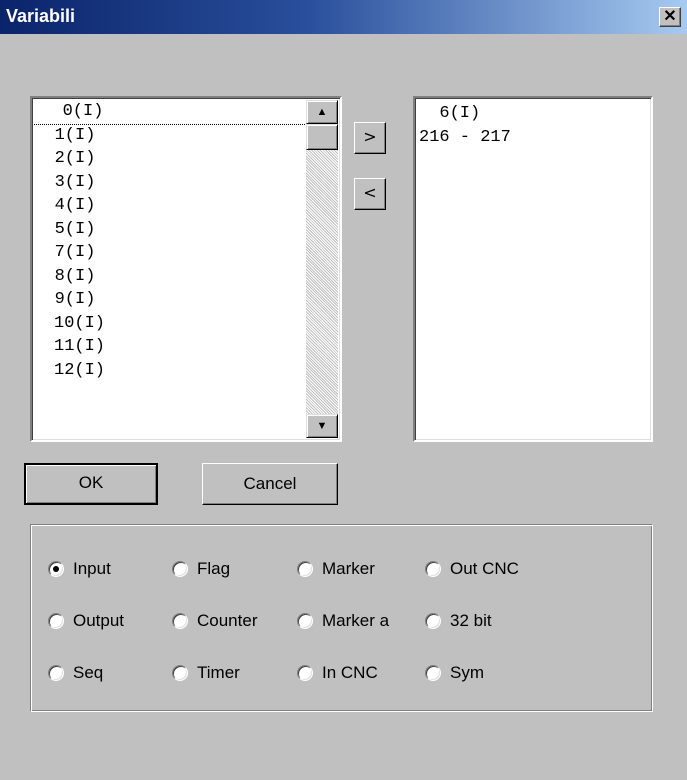  What do you see at coordinates (79, 324) in the screenshot?
I see `list-item: 10(I)` at bounding box center [79, 324].